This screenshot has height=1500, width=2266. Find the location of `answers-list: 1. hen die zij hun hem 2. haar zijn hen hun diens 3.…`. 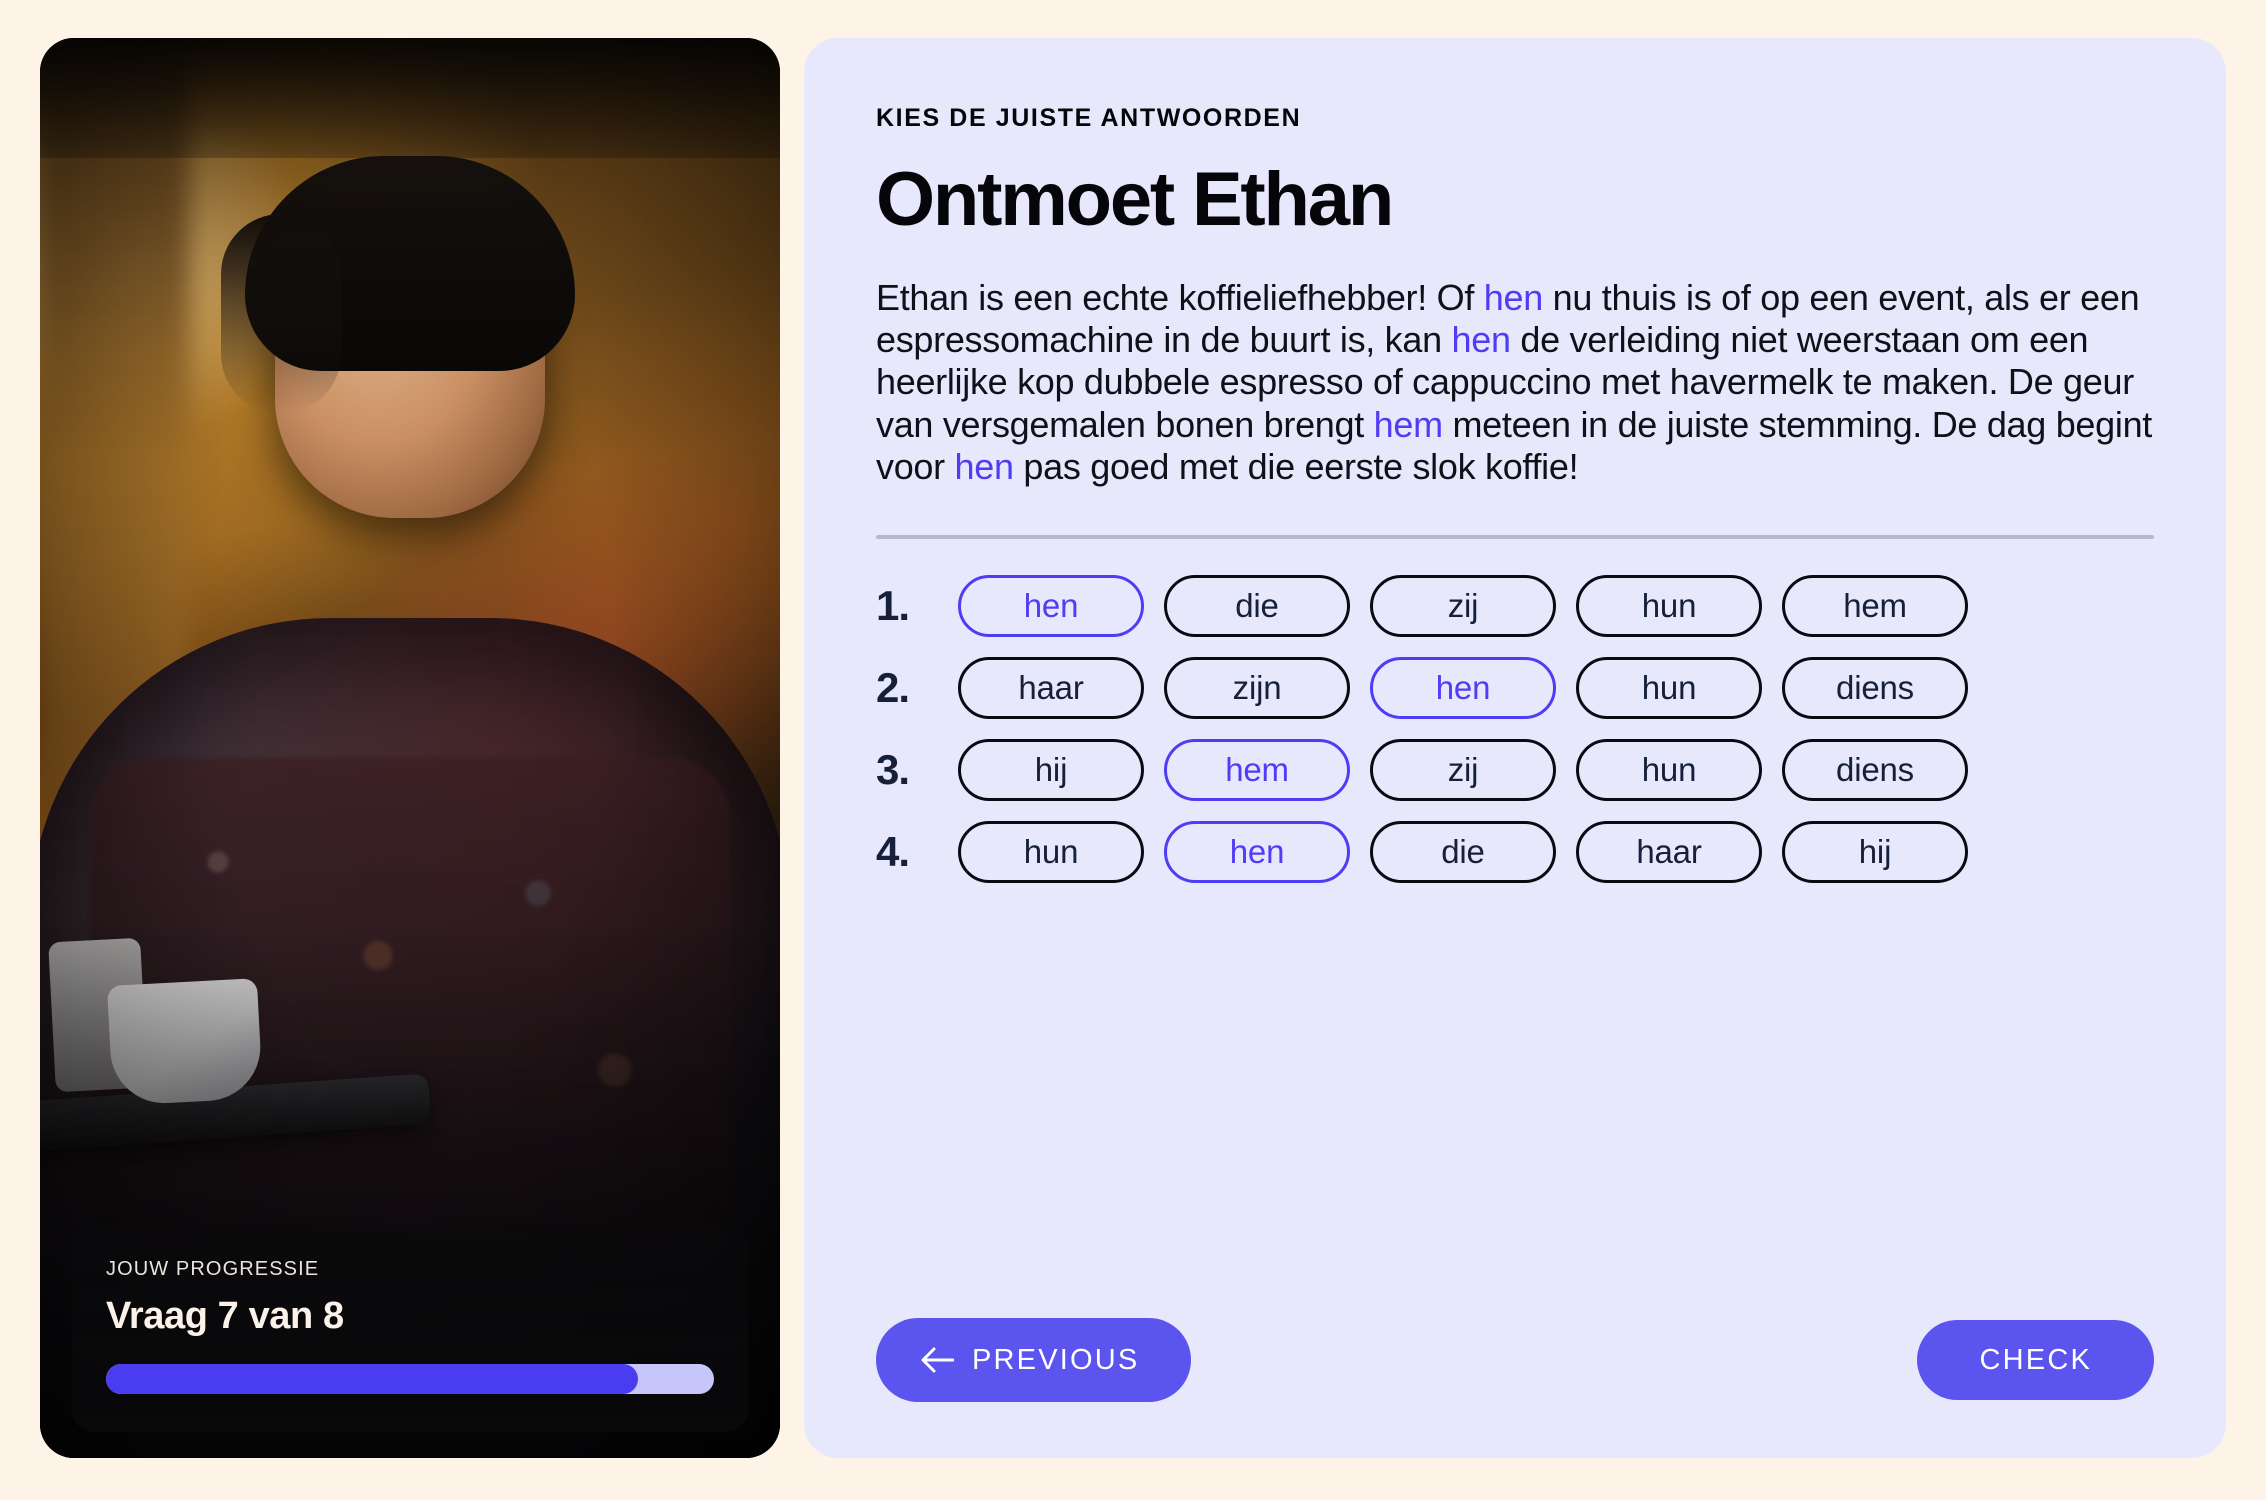

answers-list: 1. hen die zij hun hem 2. haar zijn hen hun diens 3.… is located at coordinates (1515, 728).